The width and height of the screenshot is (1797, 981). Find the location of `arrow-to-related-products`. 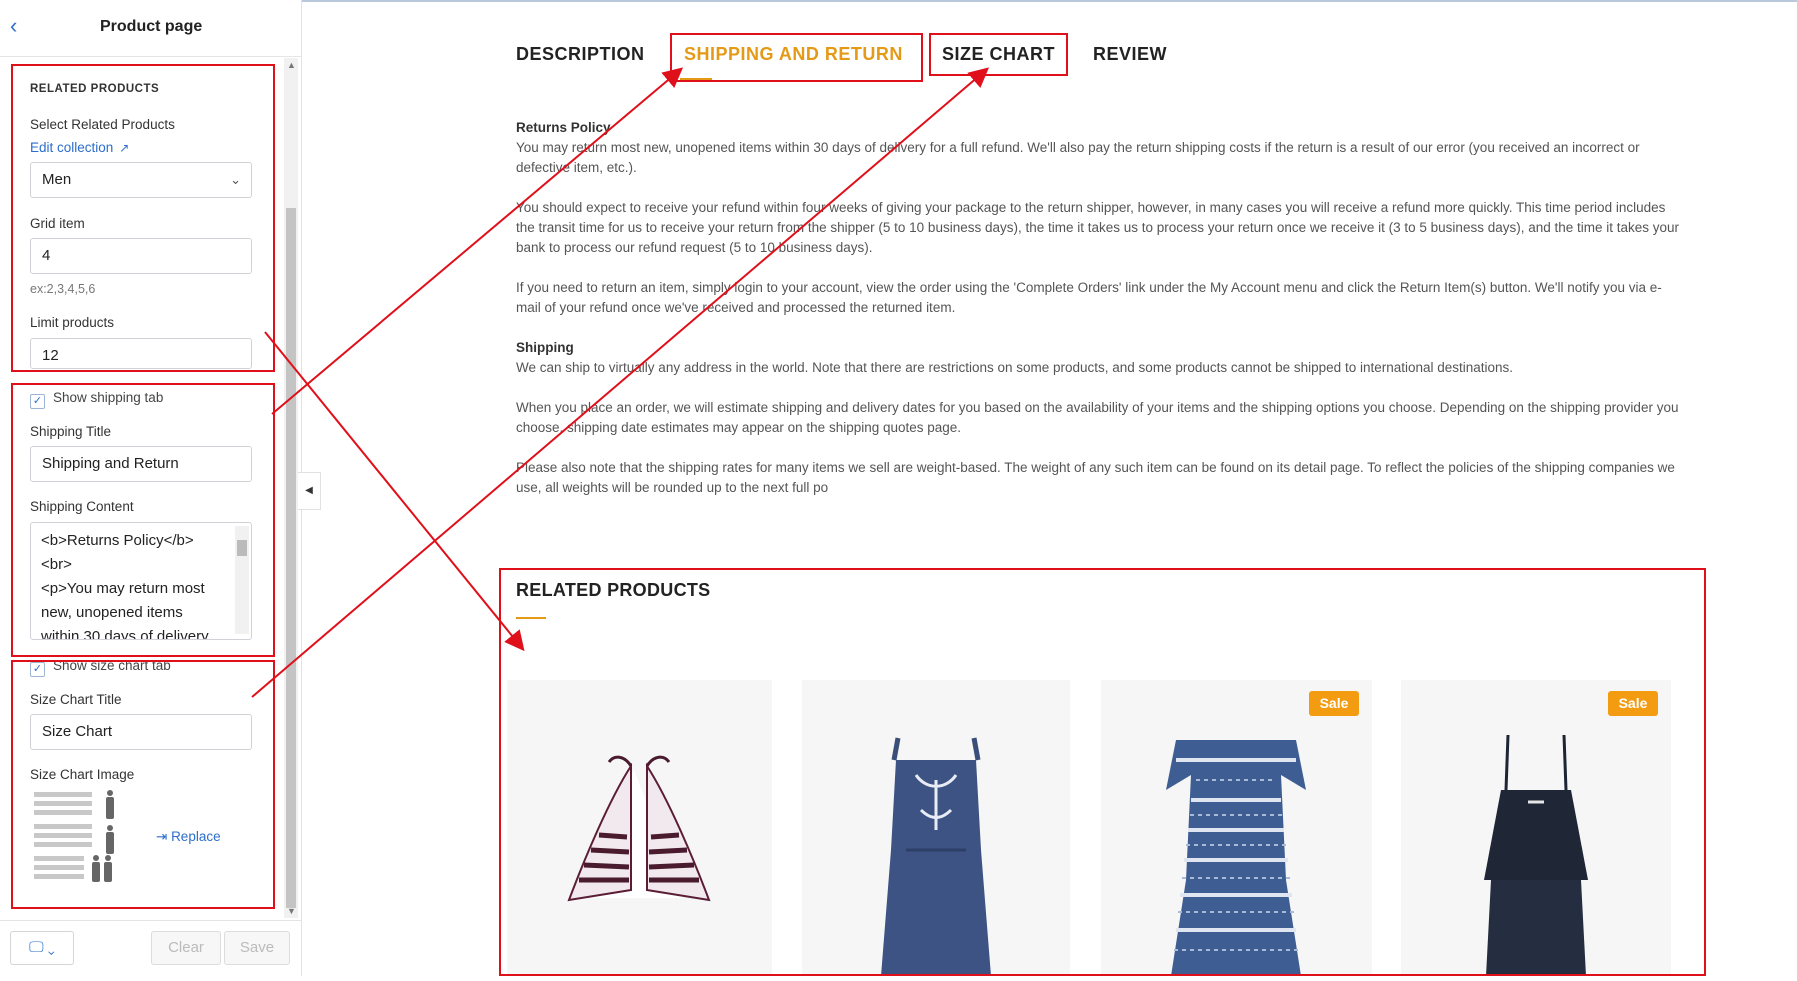

arrow-to-related-products is located at coordinates (394, 491).